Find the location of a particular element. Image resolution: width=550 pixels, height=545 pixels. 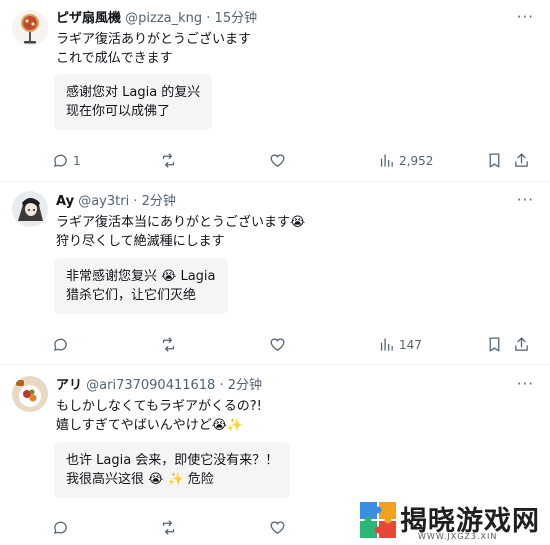

translation-line: 我很高兴这很 😭 ✨ 危险 is located at coordinates (140, 479).